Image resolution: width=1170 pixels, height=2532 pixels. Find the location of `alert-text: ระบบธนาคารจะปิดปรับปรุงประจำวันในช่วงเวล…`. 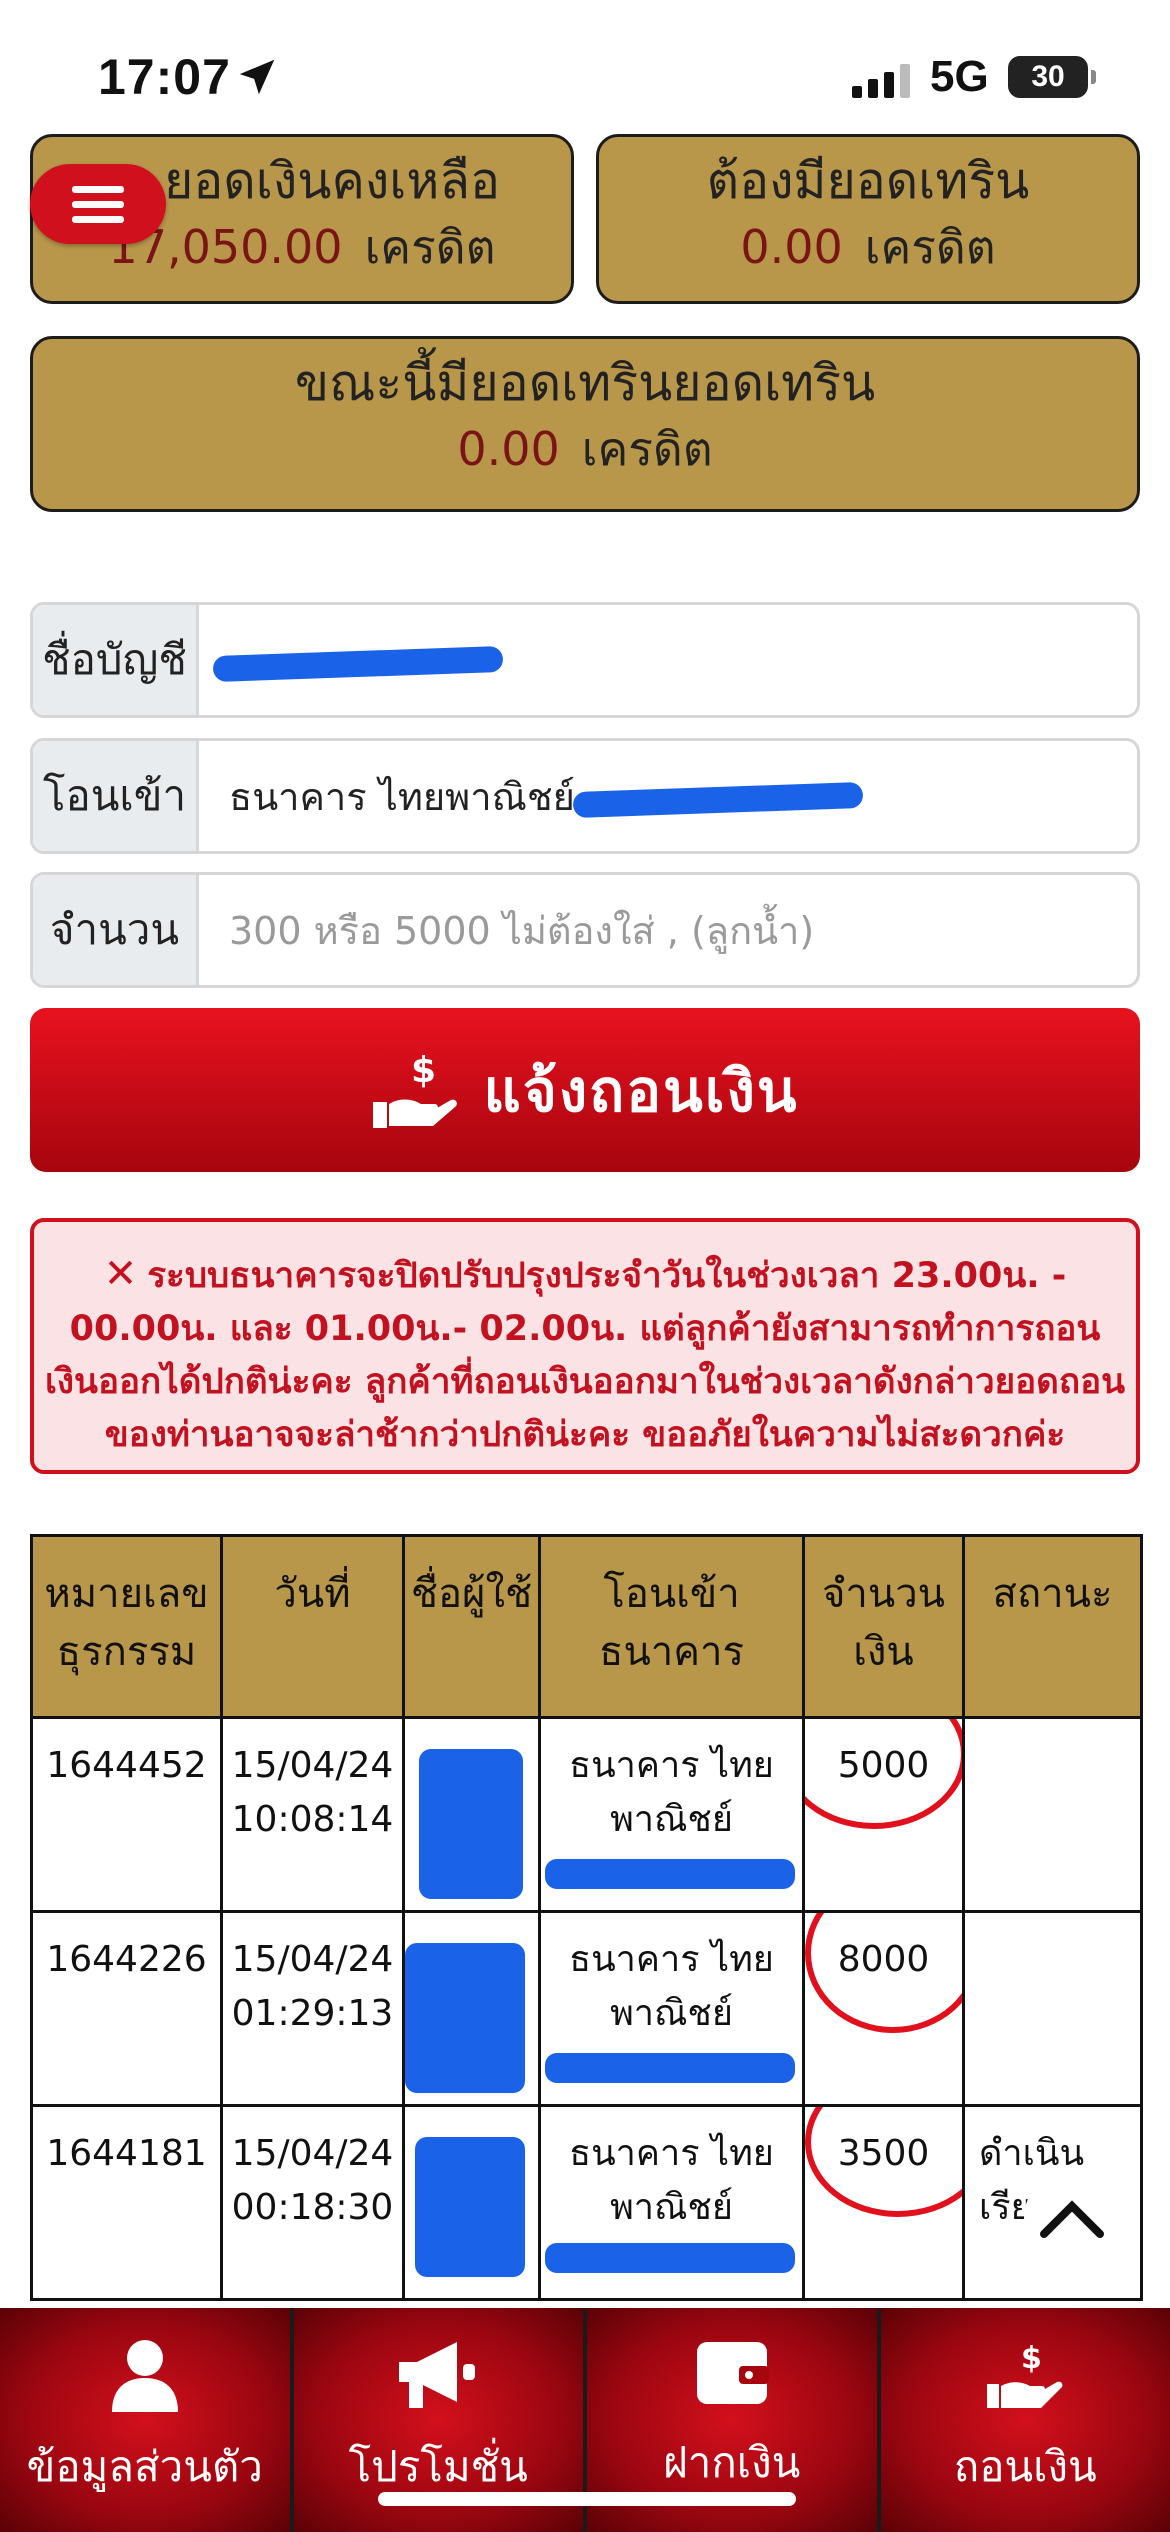

alert-text: ระบบธนาคารจะปิดปรับปรุงประจำวันในช่วงเวล… is located at coordinates (585, 1355).